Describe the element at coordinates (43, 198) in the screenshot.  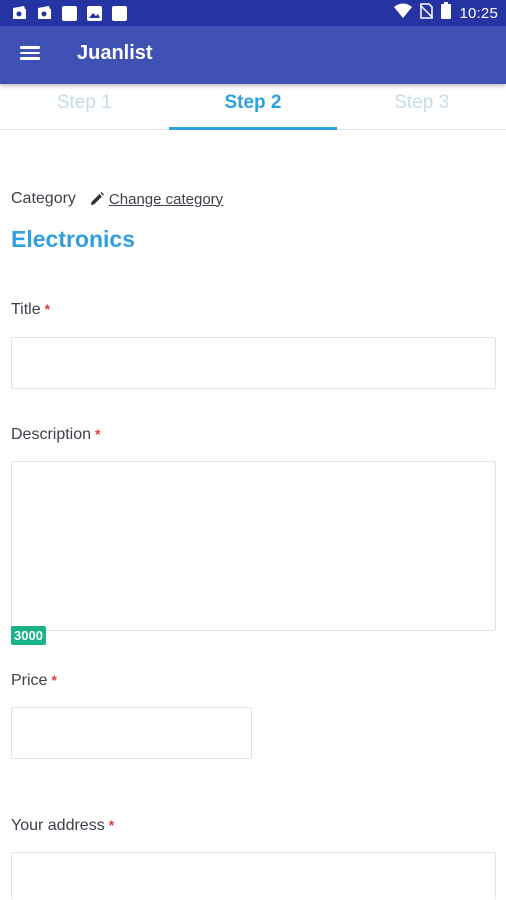
I see `category-label: Category` at that location.